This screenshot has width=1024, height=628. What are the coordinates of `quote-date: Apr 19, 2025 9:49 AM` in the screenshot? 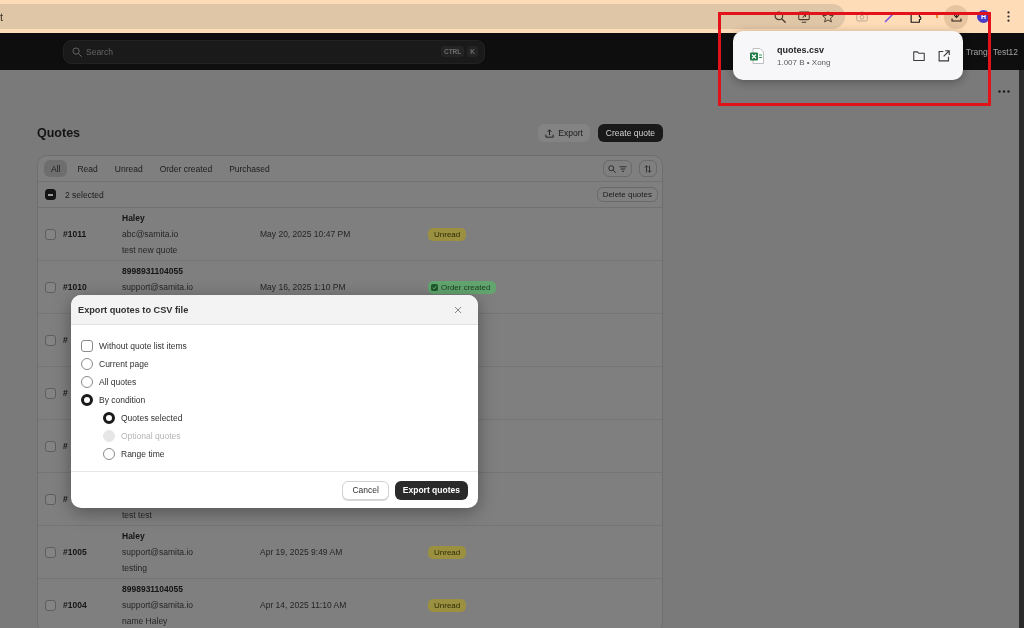 It's located at (301, 552).